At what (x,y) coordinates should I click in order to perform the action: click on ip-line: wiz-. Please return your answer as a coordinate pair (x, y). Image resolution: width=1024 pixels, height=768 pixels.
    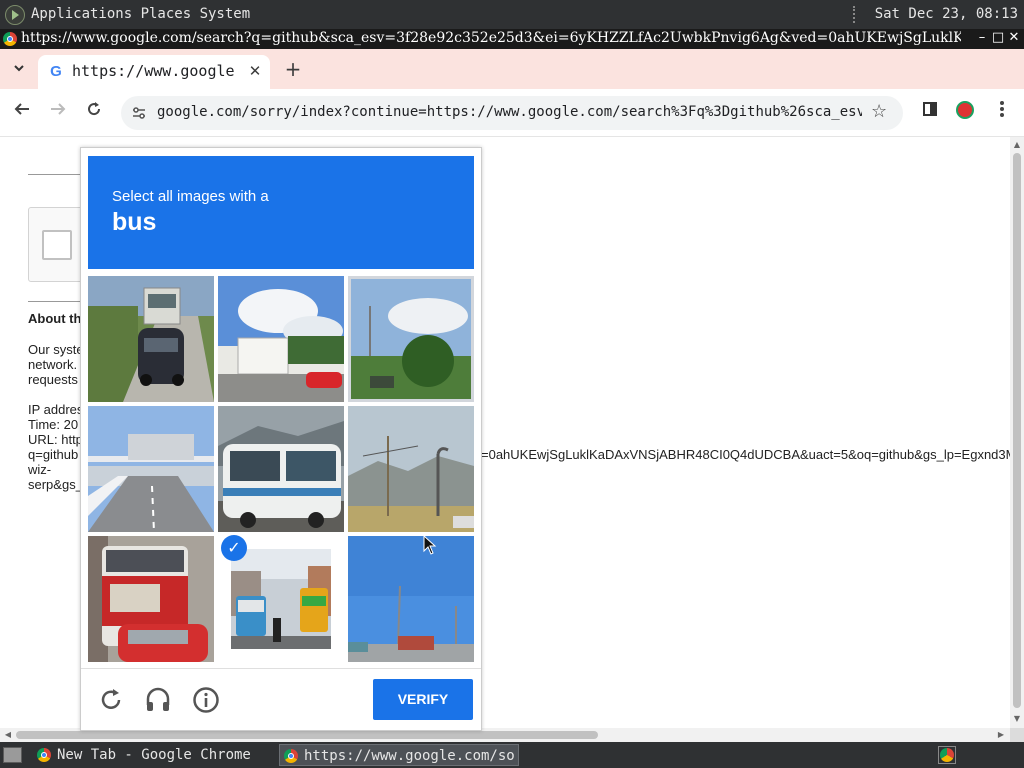
    Looking at the image, I should click on (40, 469).